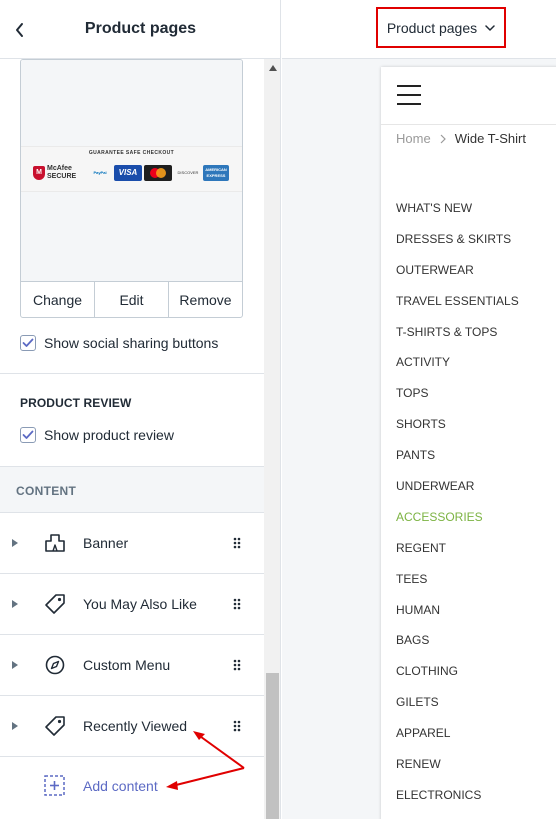  What do you see at coordinates (131, 153) in the screenshot?
I see `safe-checkout-text: GUARANTEE SAFE CHECKOUT` at bounding box center [131, 153].